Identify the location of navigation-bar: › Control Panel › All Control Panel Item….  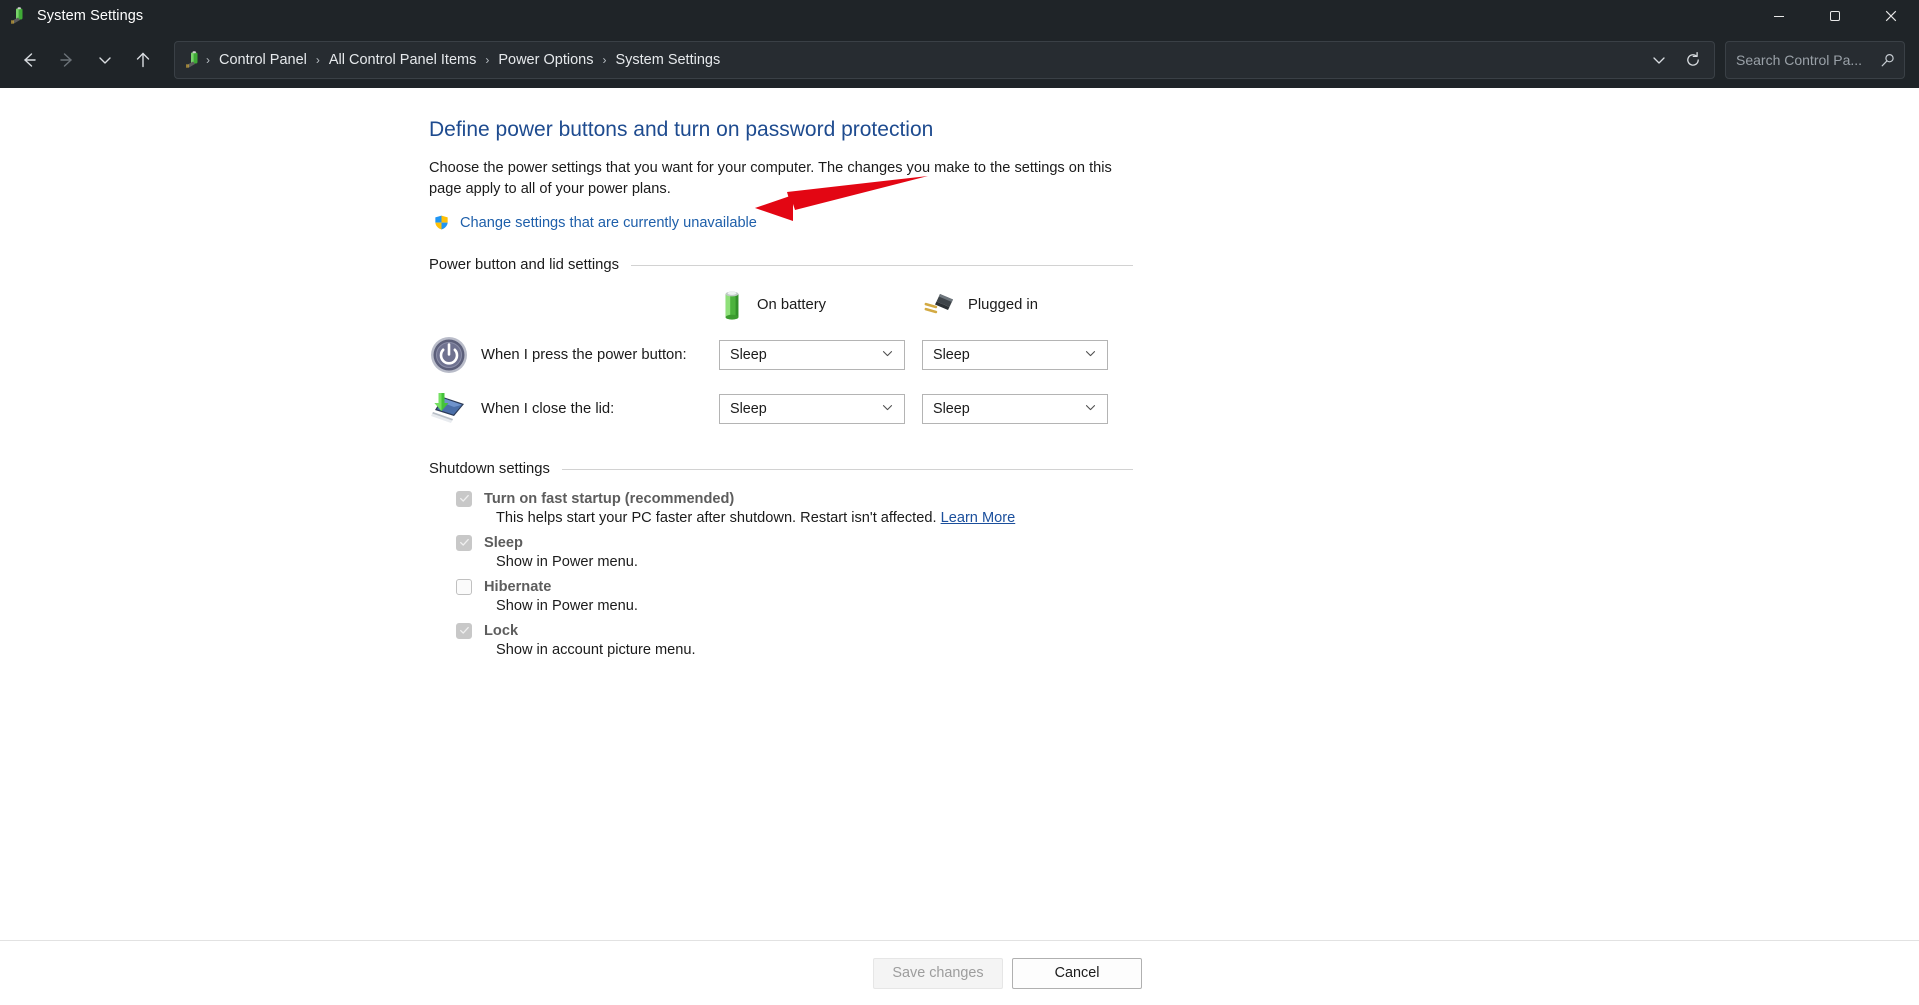
(959, 60).